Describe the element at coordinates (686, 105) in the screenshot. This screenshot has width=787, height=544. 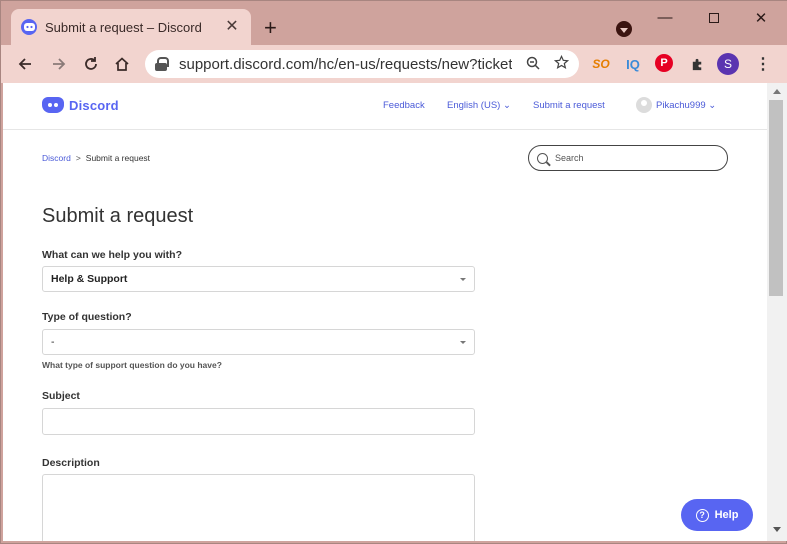
I see `user-name: Pikachu999 ⌄` at that location.